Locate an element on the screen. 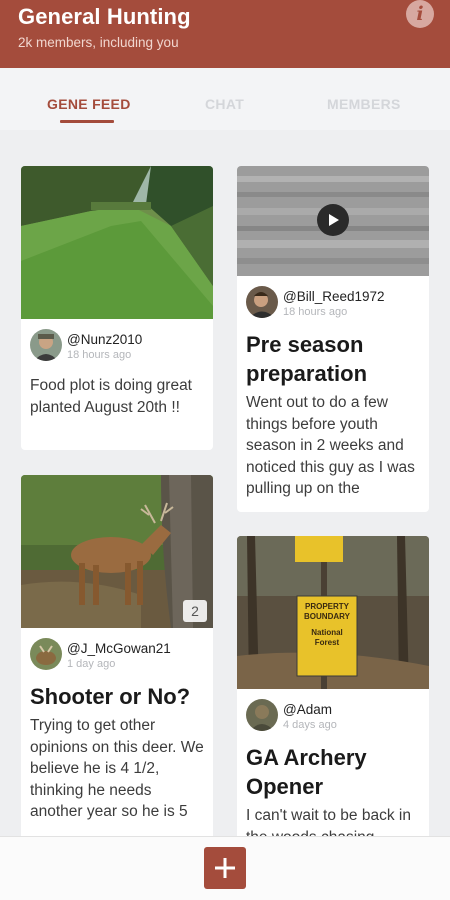  author-row: @Bill_Reed1972 18 hours ago is located at coordinates (333, 302).